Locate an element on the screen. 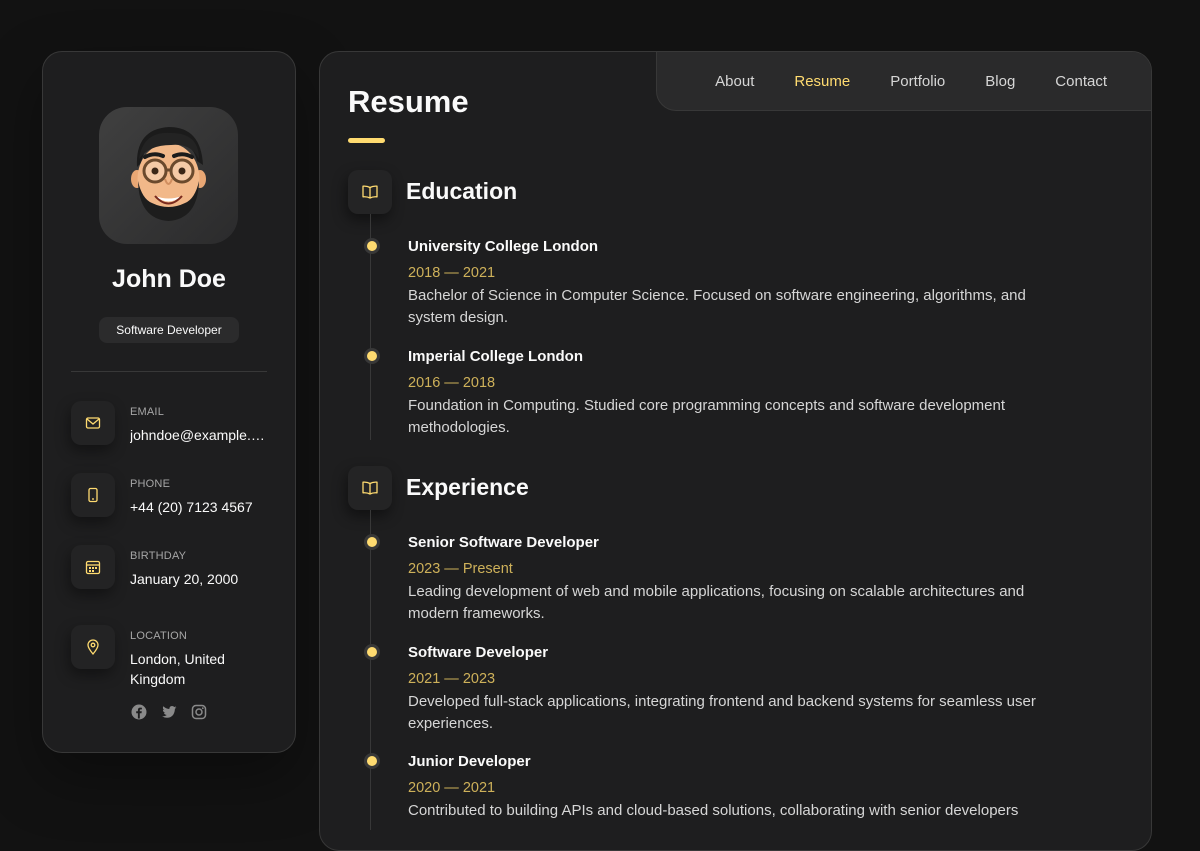 This screenshot has height=851, width=1200. timeline-item-title: Imperial College London is located at coordinates (496, 356).